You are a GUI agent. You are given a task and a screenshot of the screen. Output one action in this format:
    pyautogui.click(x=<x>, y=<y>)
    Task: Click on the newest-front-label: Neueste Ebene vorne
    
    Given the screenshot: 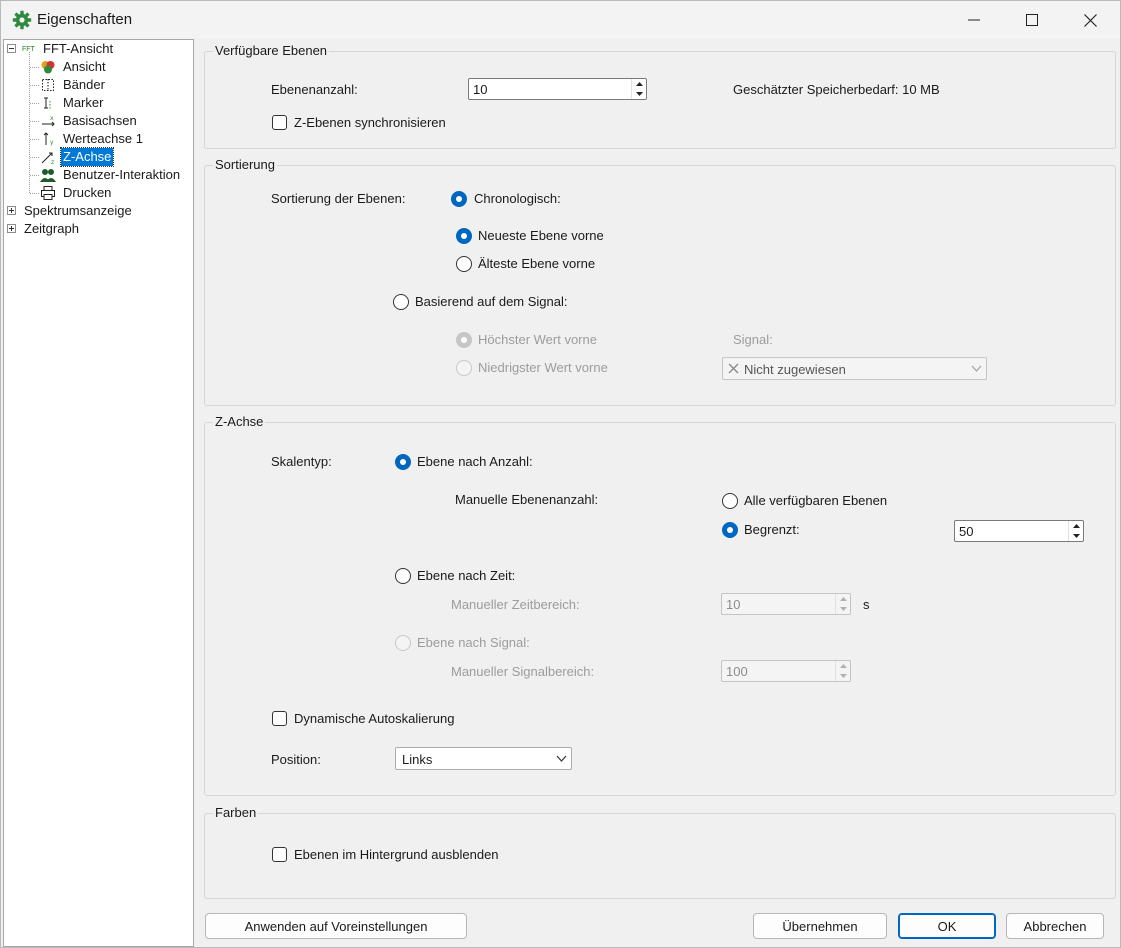 What is the action you would take?
    pyautogui.click(x=541, y=235)
    